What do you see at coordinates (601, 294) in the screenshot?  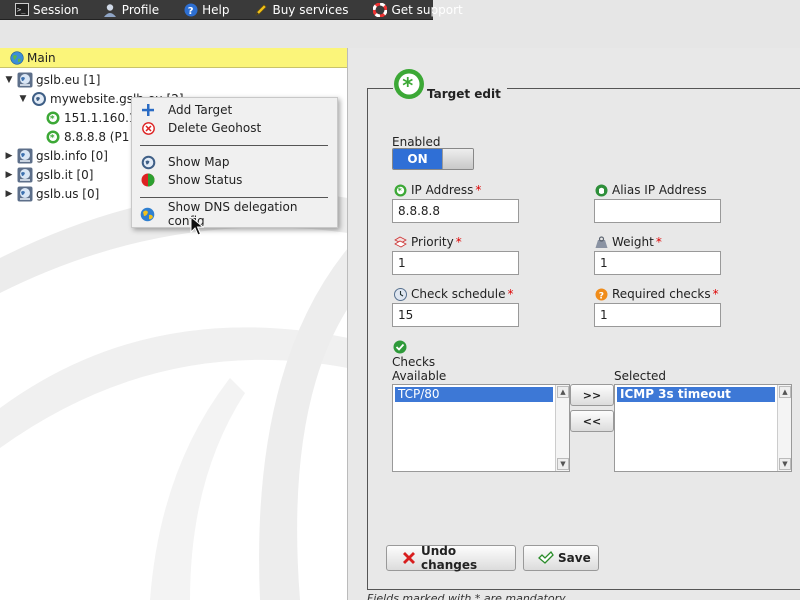 I see `question-icon: ?` at bounding box center [601, 294].